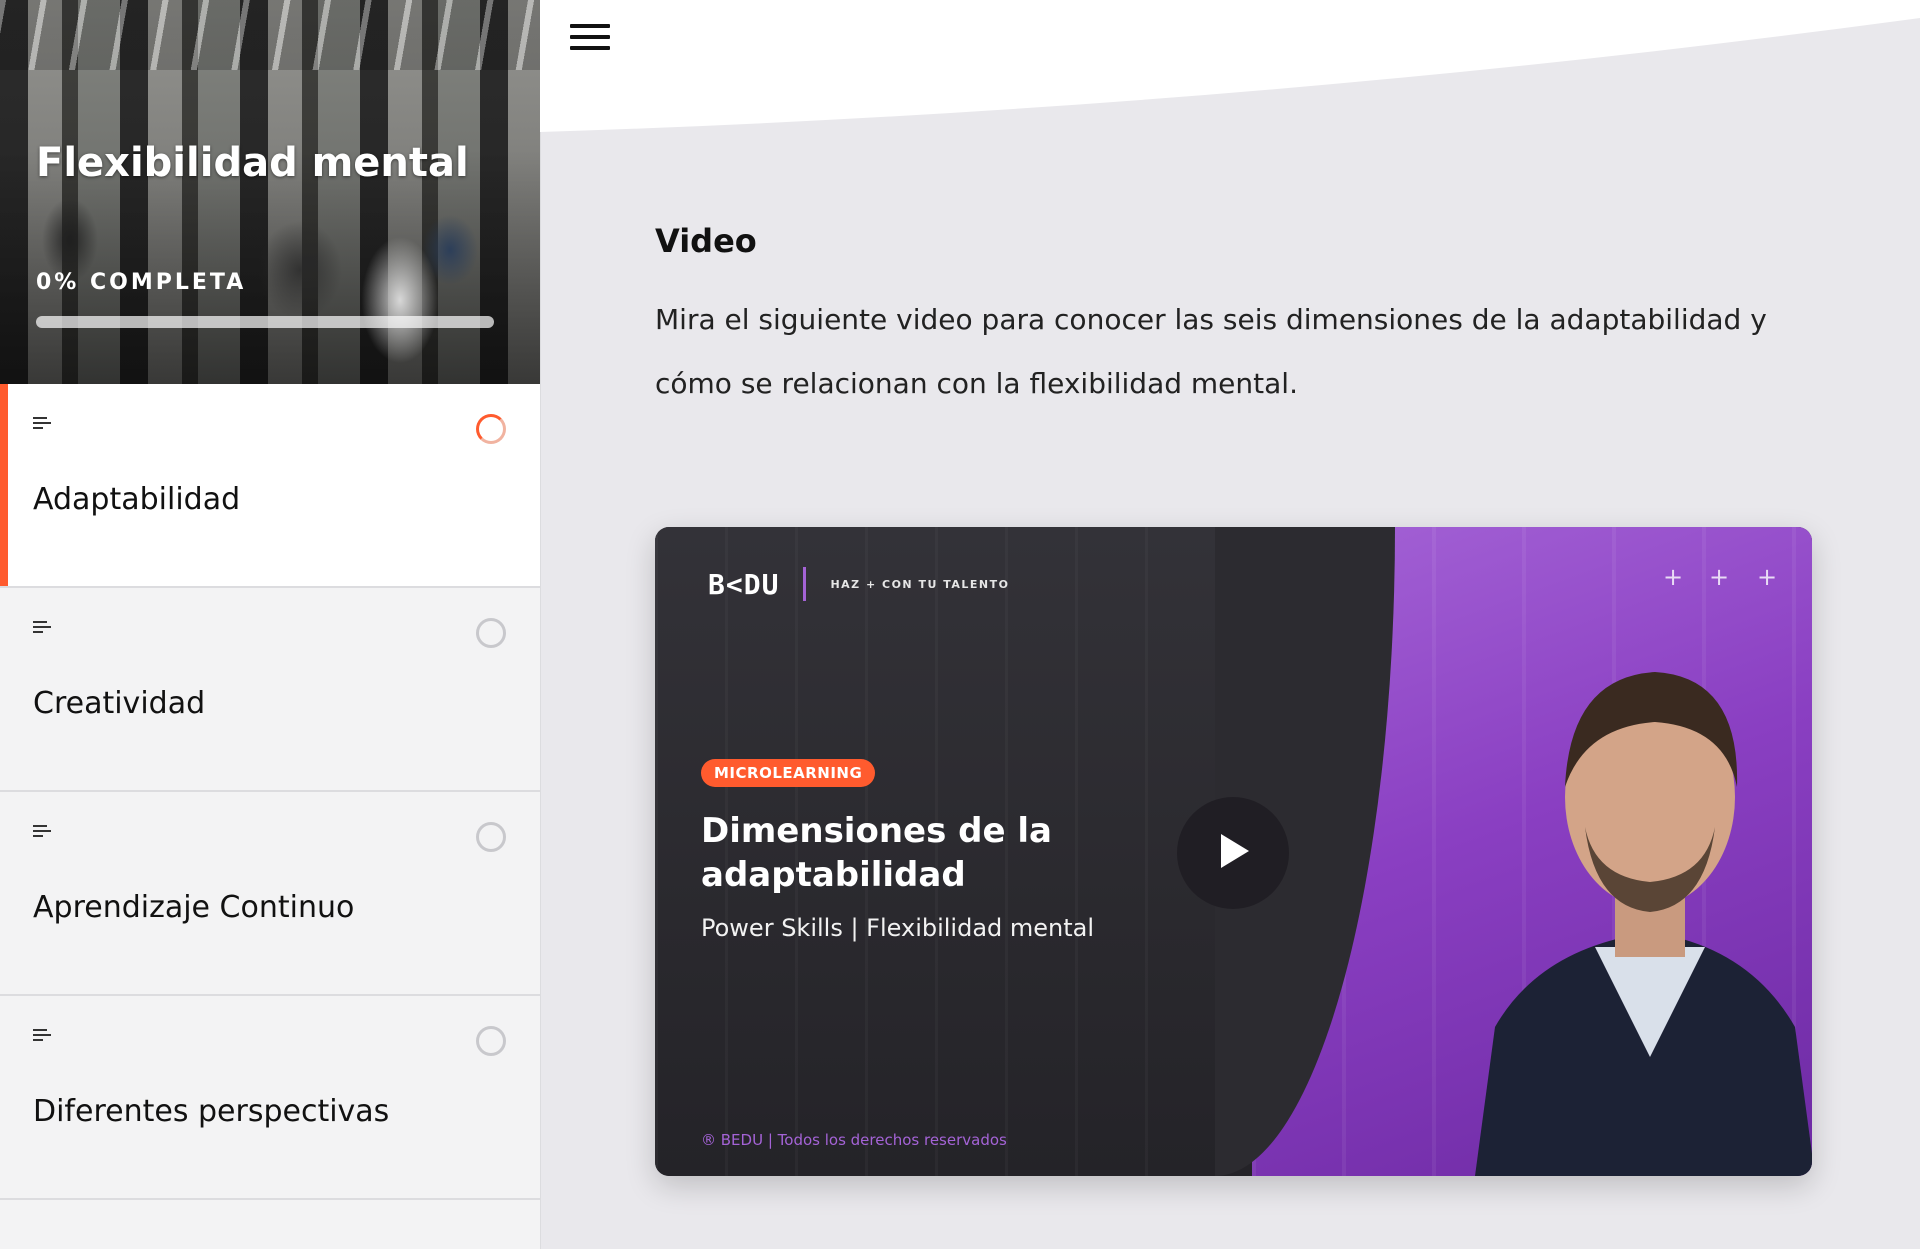  I want to click on video-brand: B<DU HAZ + CON TU TALENTO, so click(858, 584).